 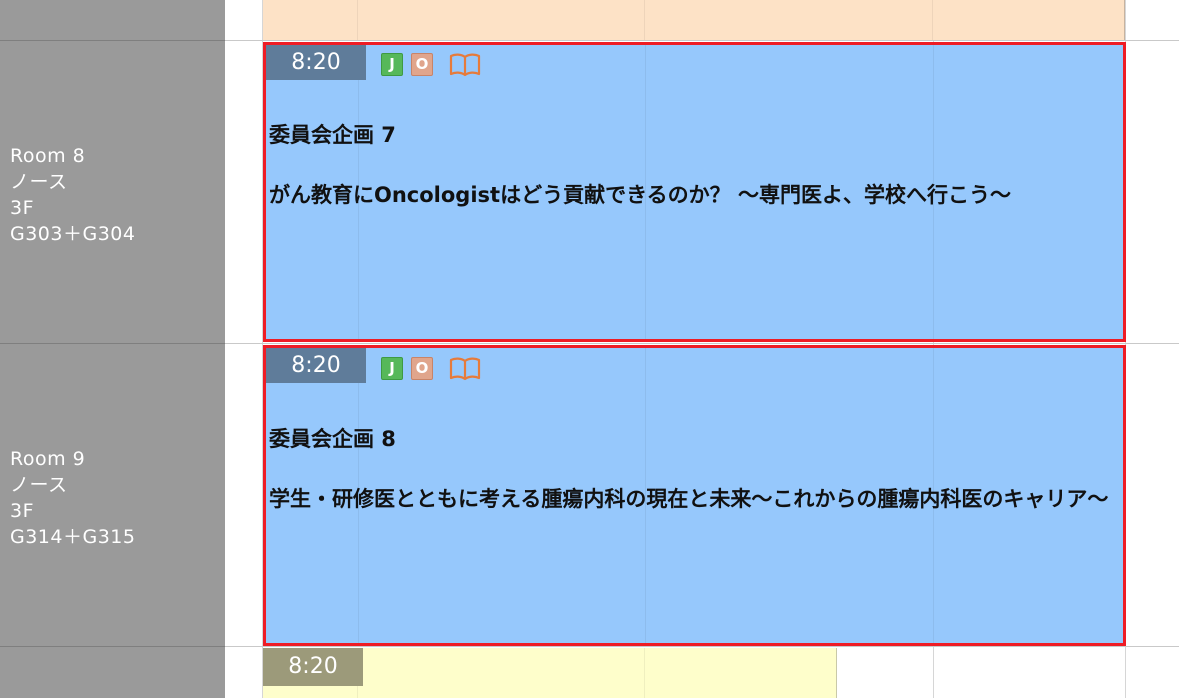 I want to click on session-block-next: 8:20, so click(x=550, y=673).